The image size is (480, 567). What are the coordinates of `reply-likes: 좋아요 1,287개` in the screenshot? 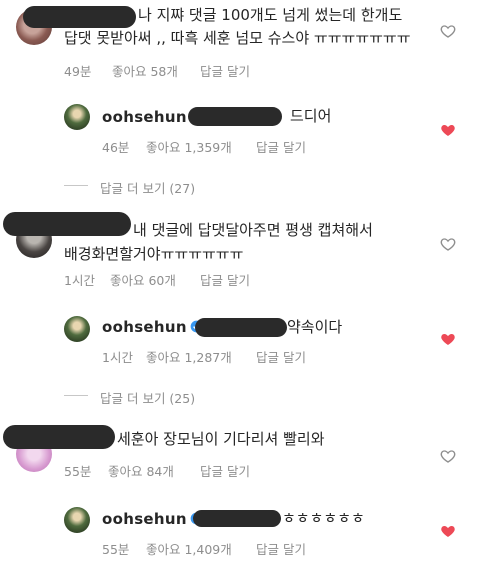 It's located at (189, 356).